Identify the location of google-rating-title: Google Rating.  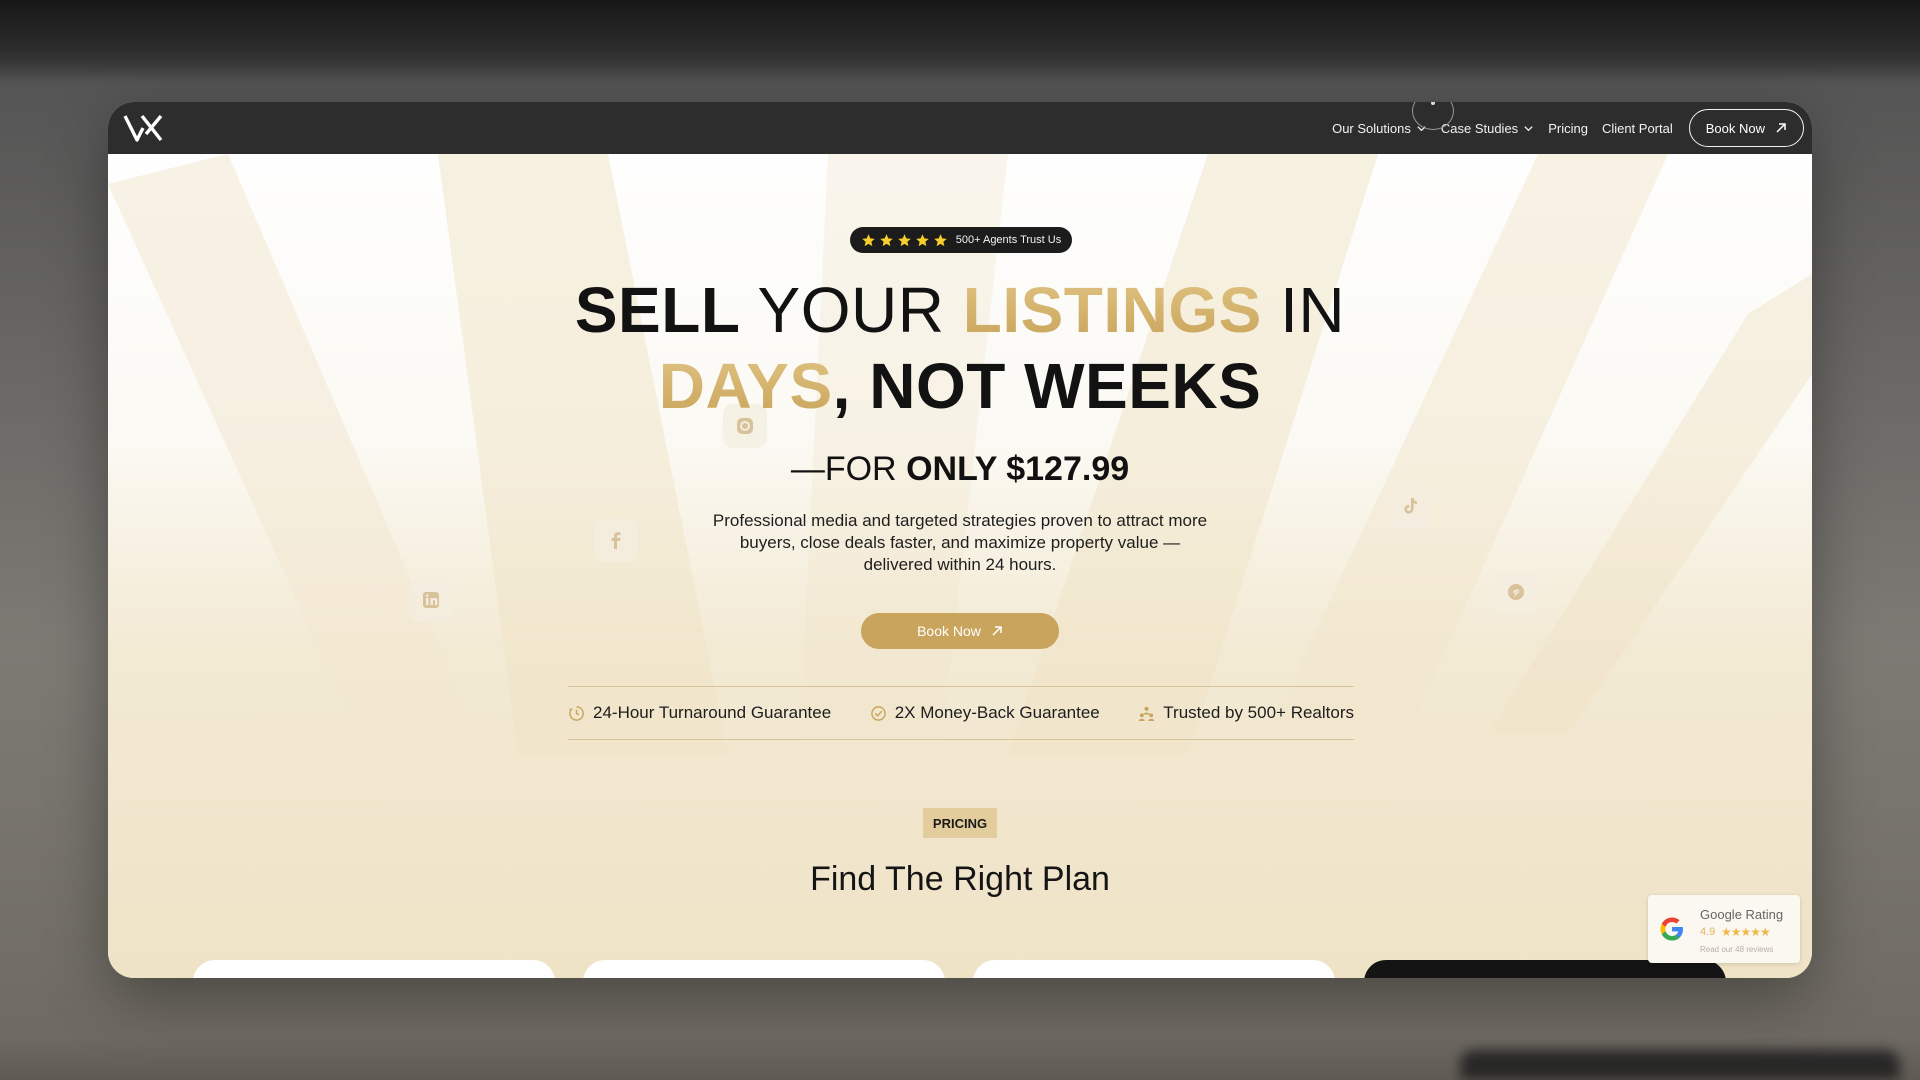
(1742, 914).